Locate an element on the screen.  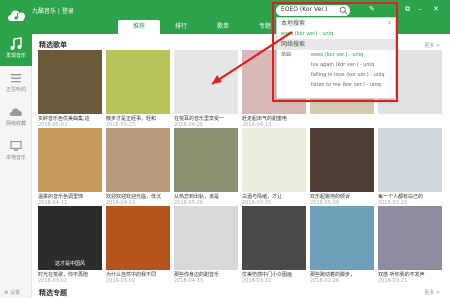
main-tabs: 推荐 排行 歌单 专题 is located at coordinates (202, 27).